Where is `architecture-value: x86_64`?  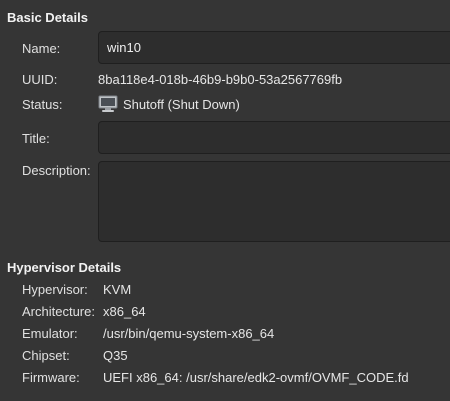 architecture-value: x86_64 is located at coordinates (124, 311).